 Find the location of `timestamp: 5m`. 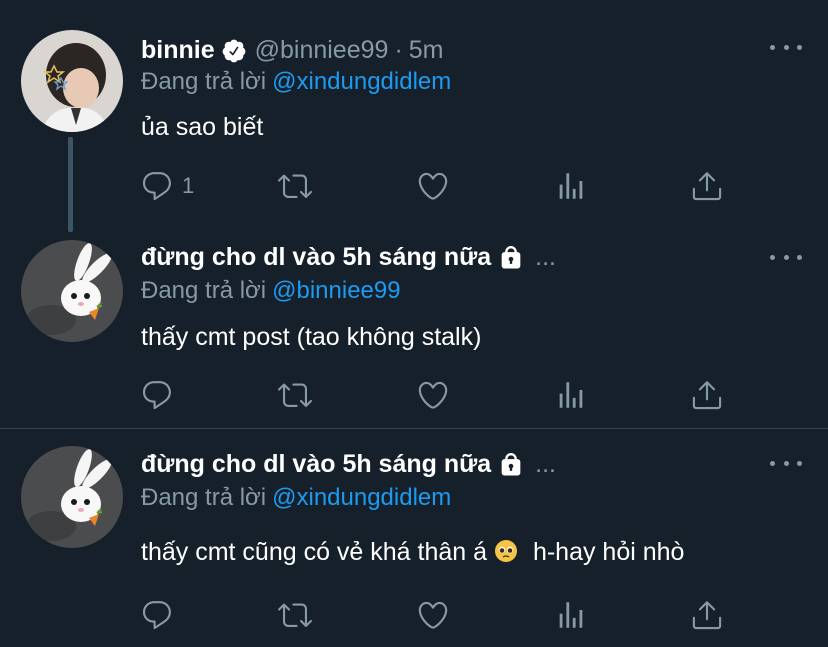

timestamp: 5m is located at coordinates (426, 50).